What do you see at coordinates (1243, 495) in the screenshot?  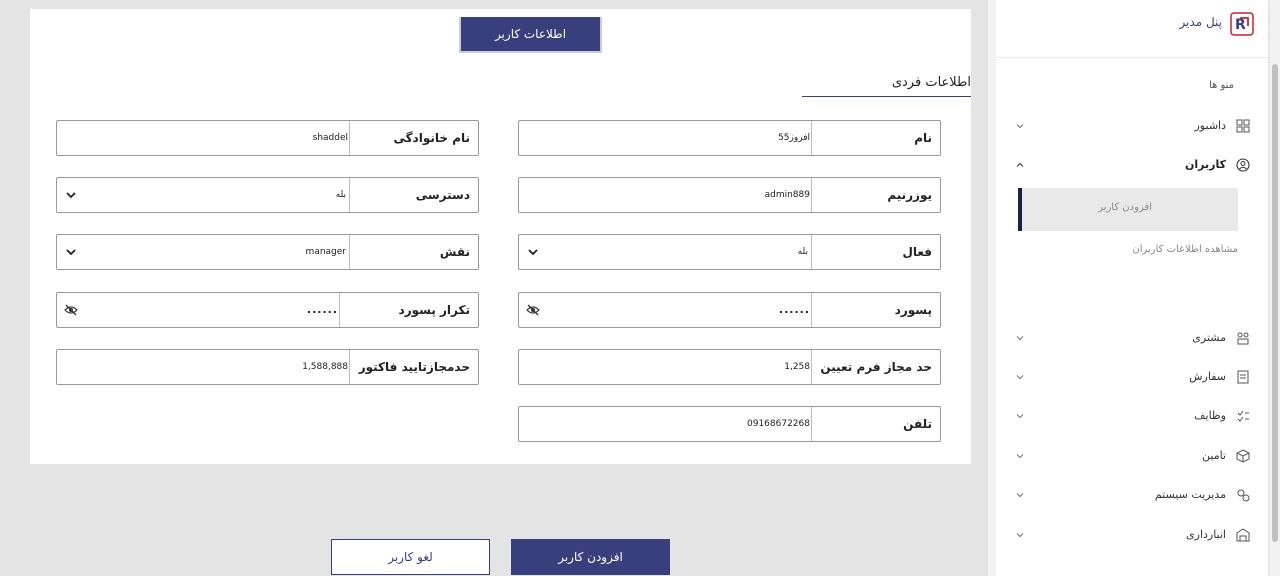 I see `system-icon` at bounding box center [1243, 495].